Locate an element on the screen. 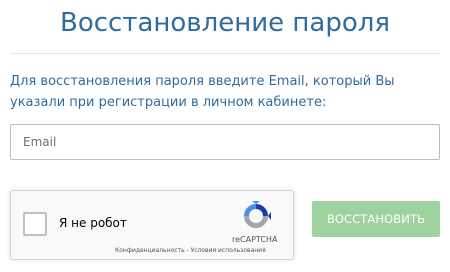 This screenshot has height=272, width=450. email-field is located at coordinates (225, 142).